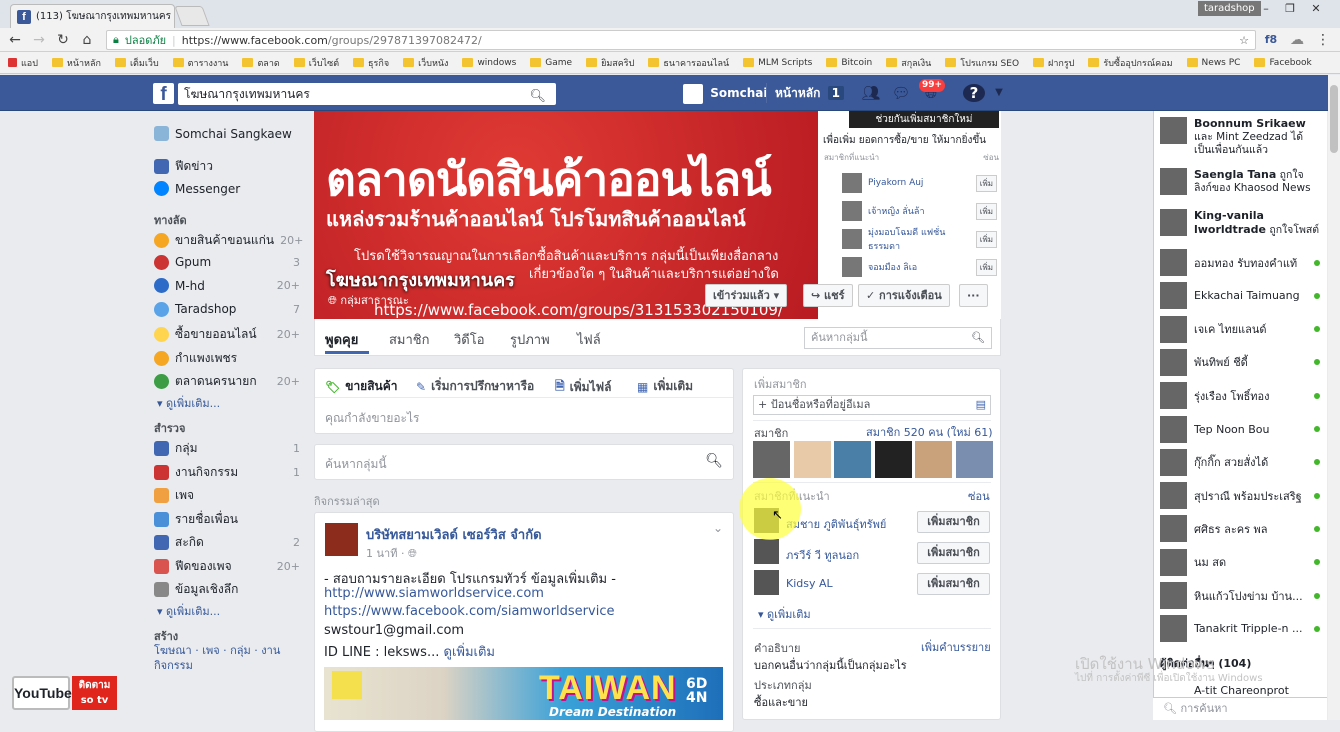 The image size is (1340, 732). Describe the element at coordinates (551, 63) in the screenshot. I see `bookmark-9: Game` at that location.